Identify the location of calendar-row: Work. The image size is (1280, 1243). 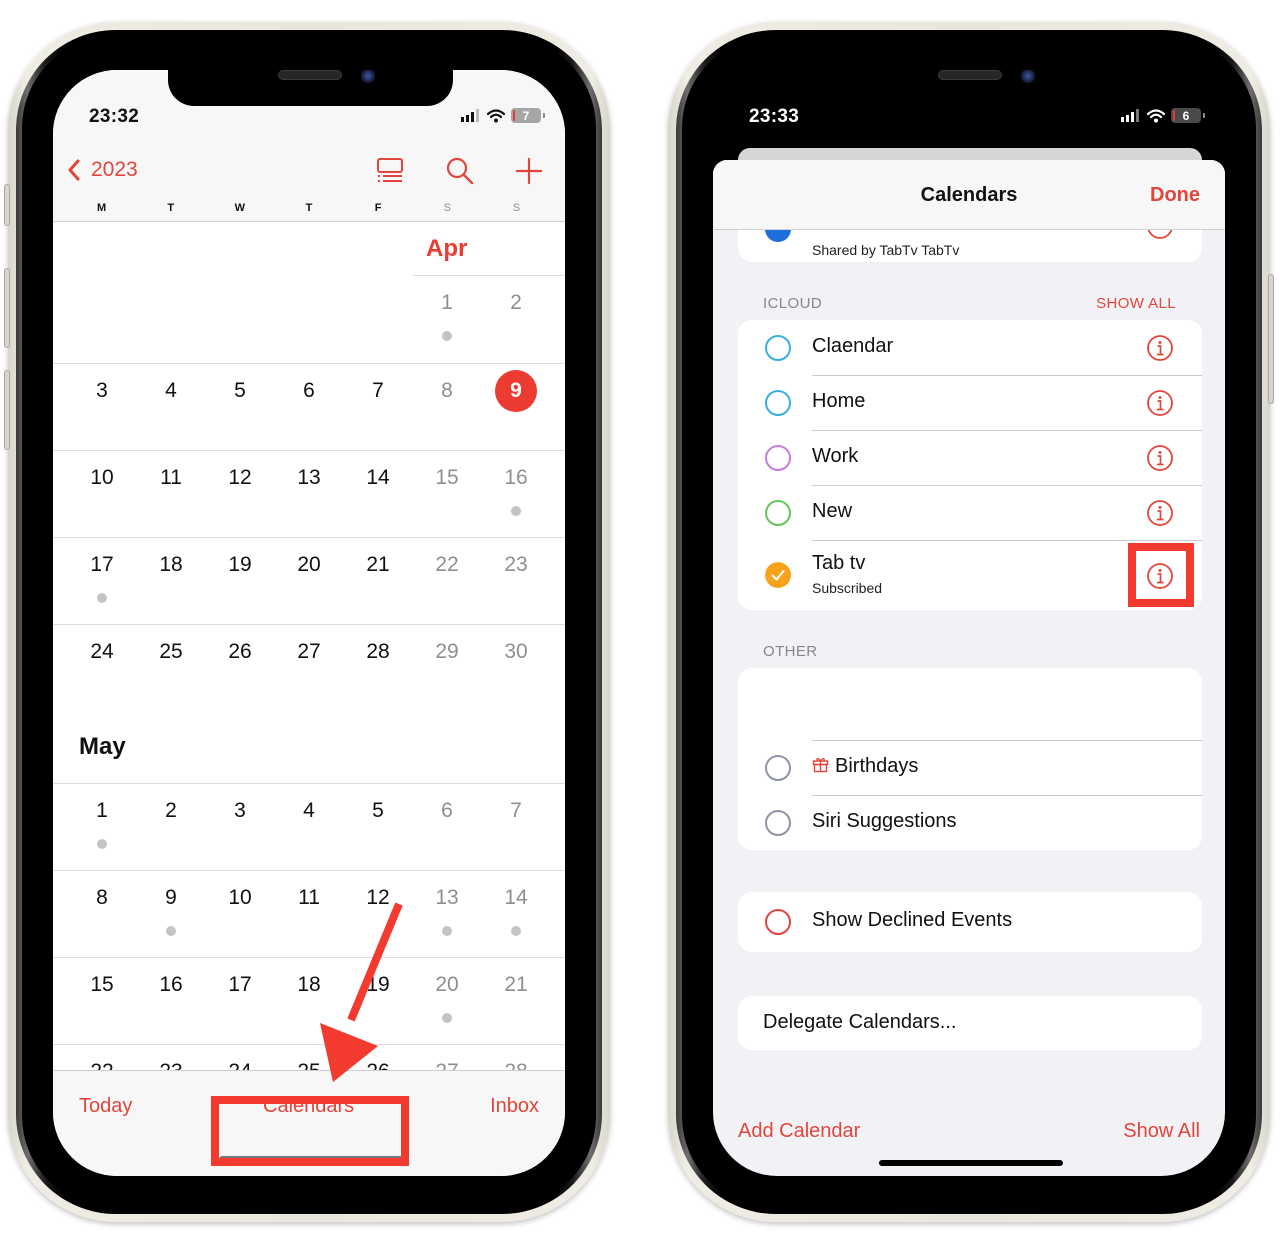
(970, 457).